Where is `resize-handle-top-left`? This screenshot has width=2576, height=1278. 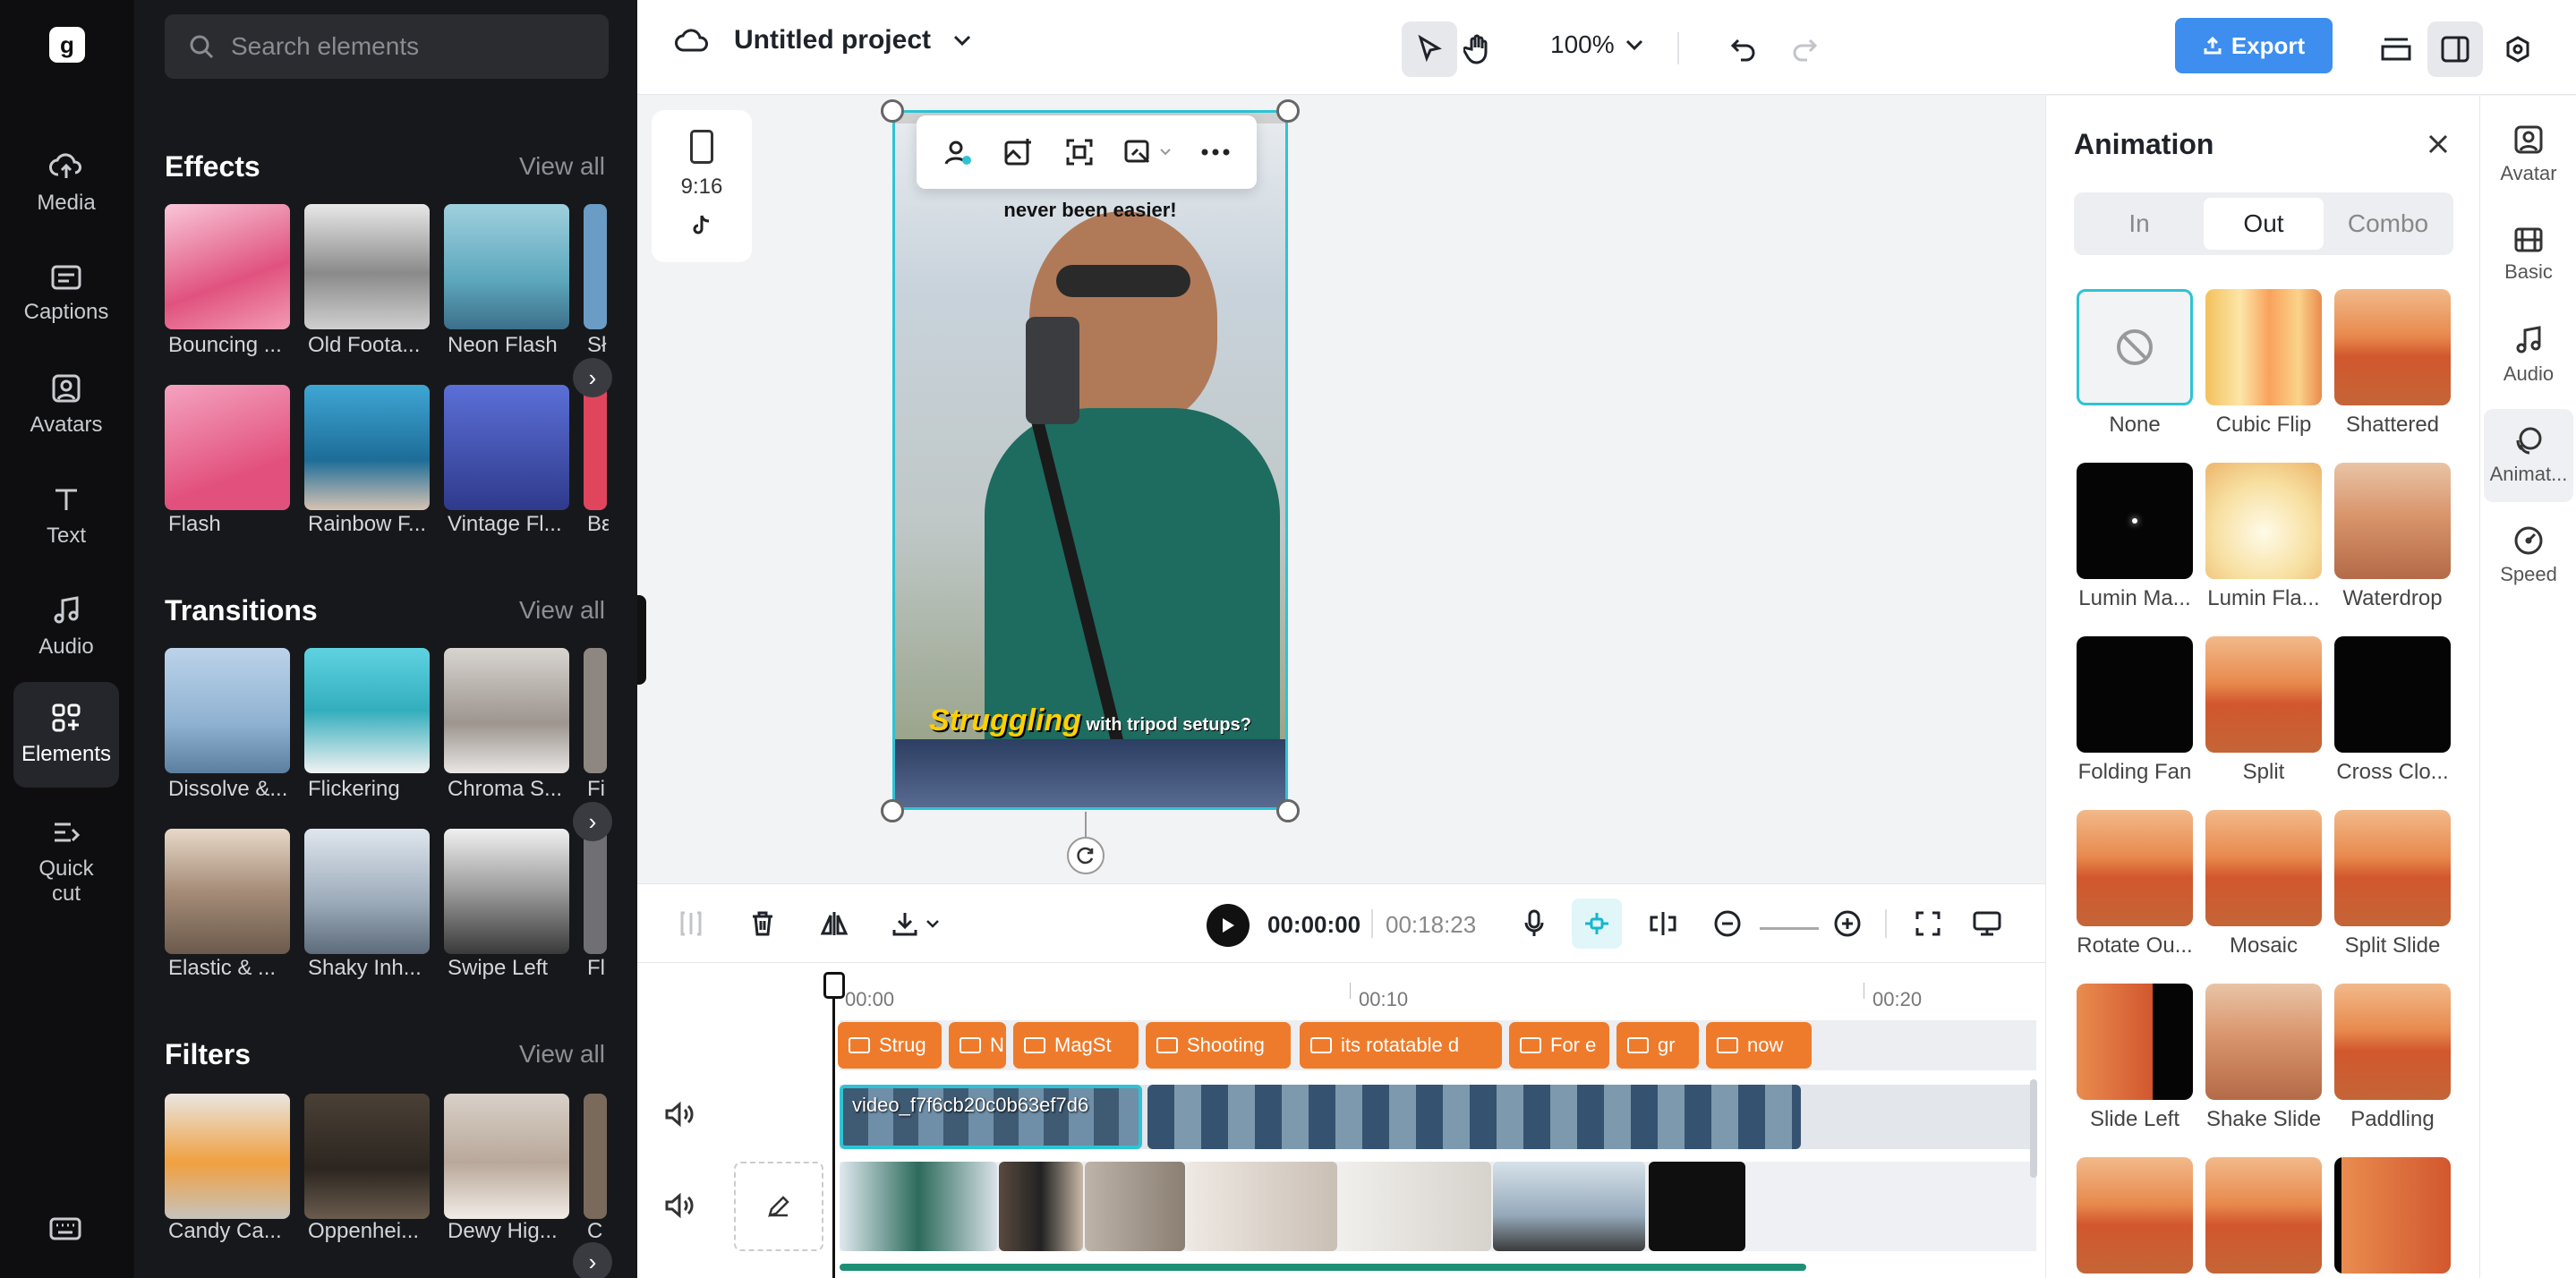 resize-handle-top-left is located at coordinates (892, 111).